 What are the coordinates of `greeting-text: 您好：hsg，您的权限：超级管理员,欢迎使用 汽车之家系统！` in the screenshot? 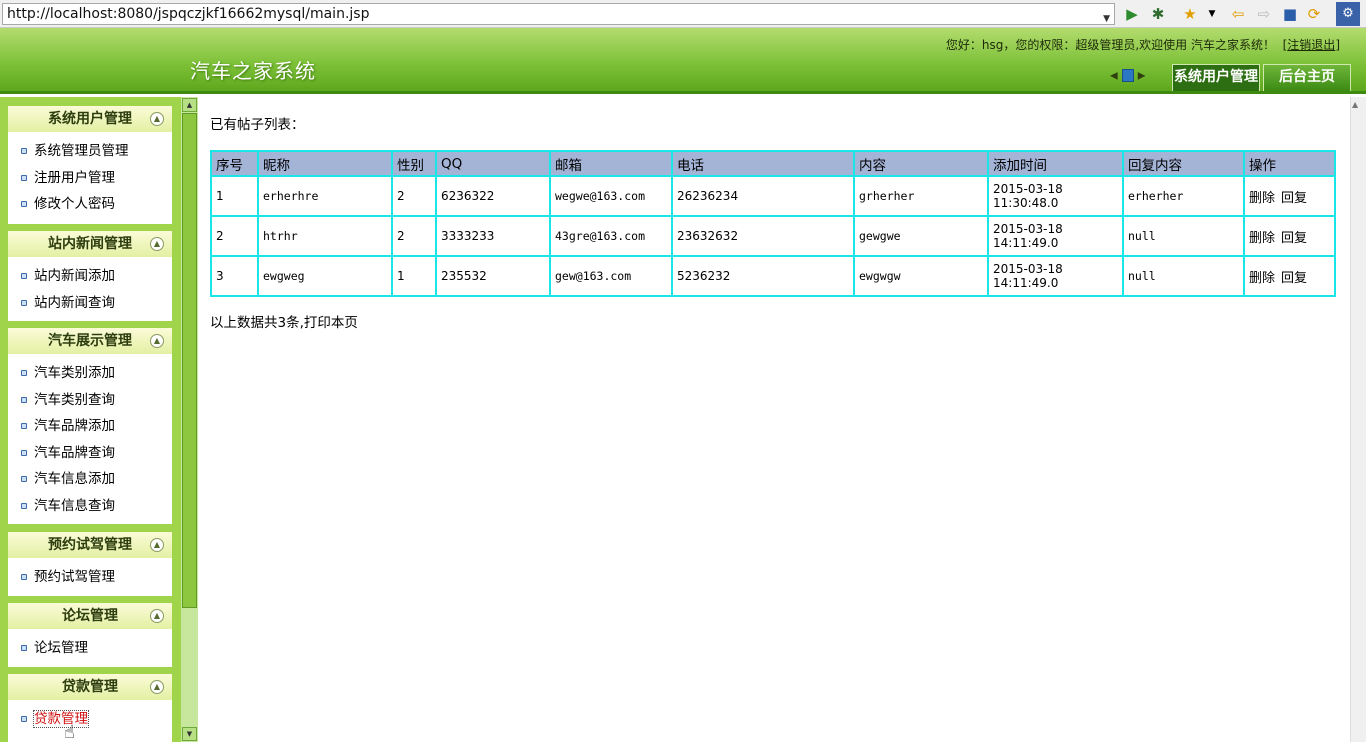 It's located at (1110, 45).